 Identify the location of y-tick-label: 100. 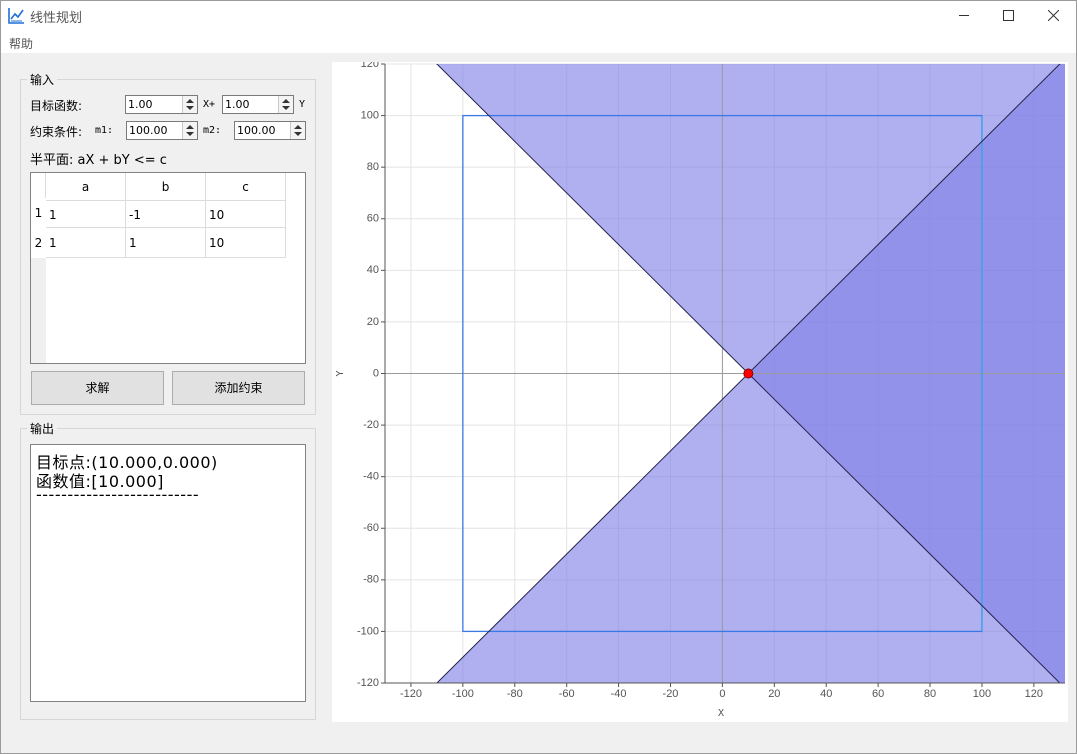
(370, 115).